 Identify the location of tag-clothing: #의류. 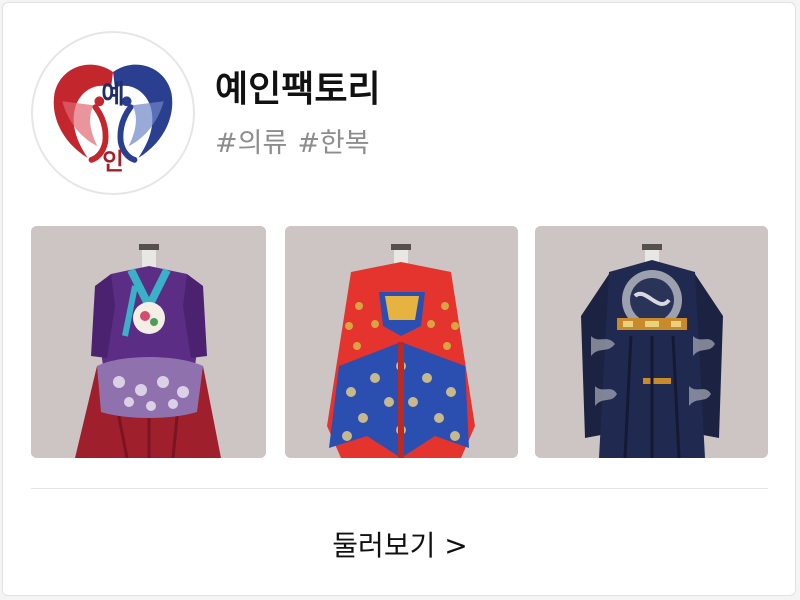
(251, 143).